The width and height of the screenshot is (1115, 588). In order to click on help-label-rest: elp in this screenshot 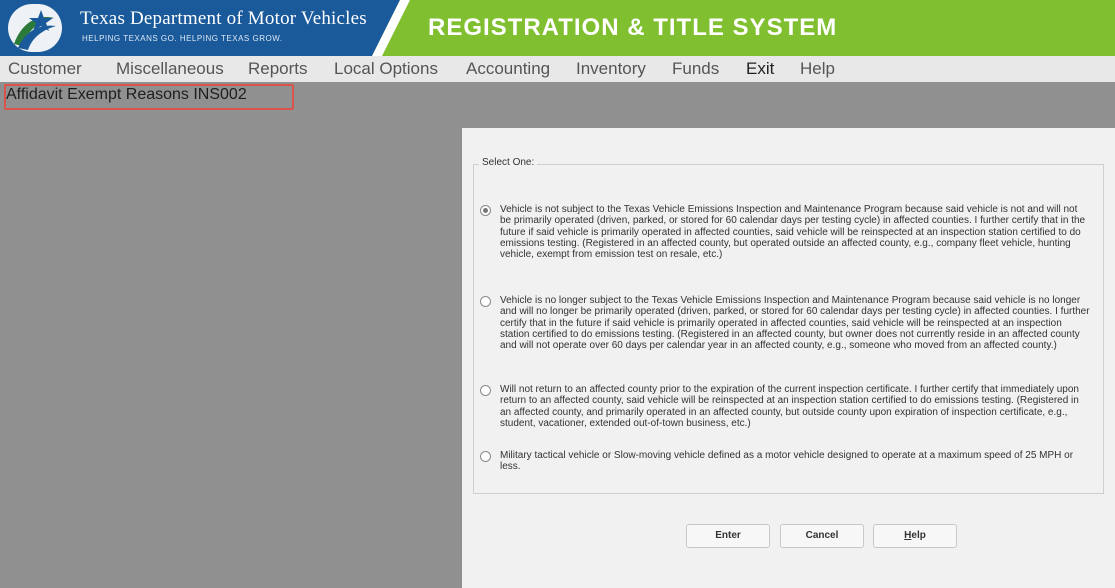, I will do `click(918, 535)`.